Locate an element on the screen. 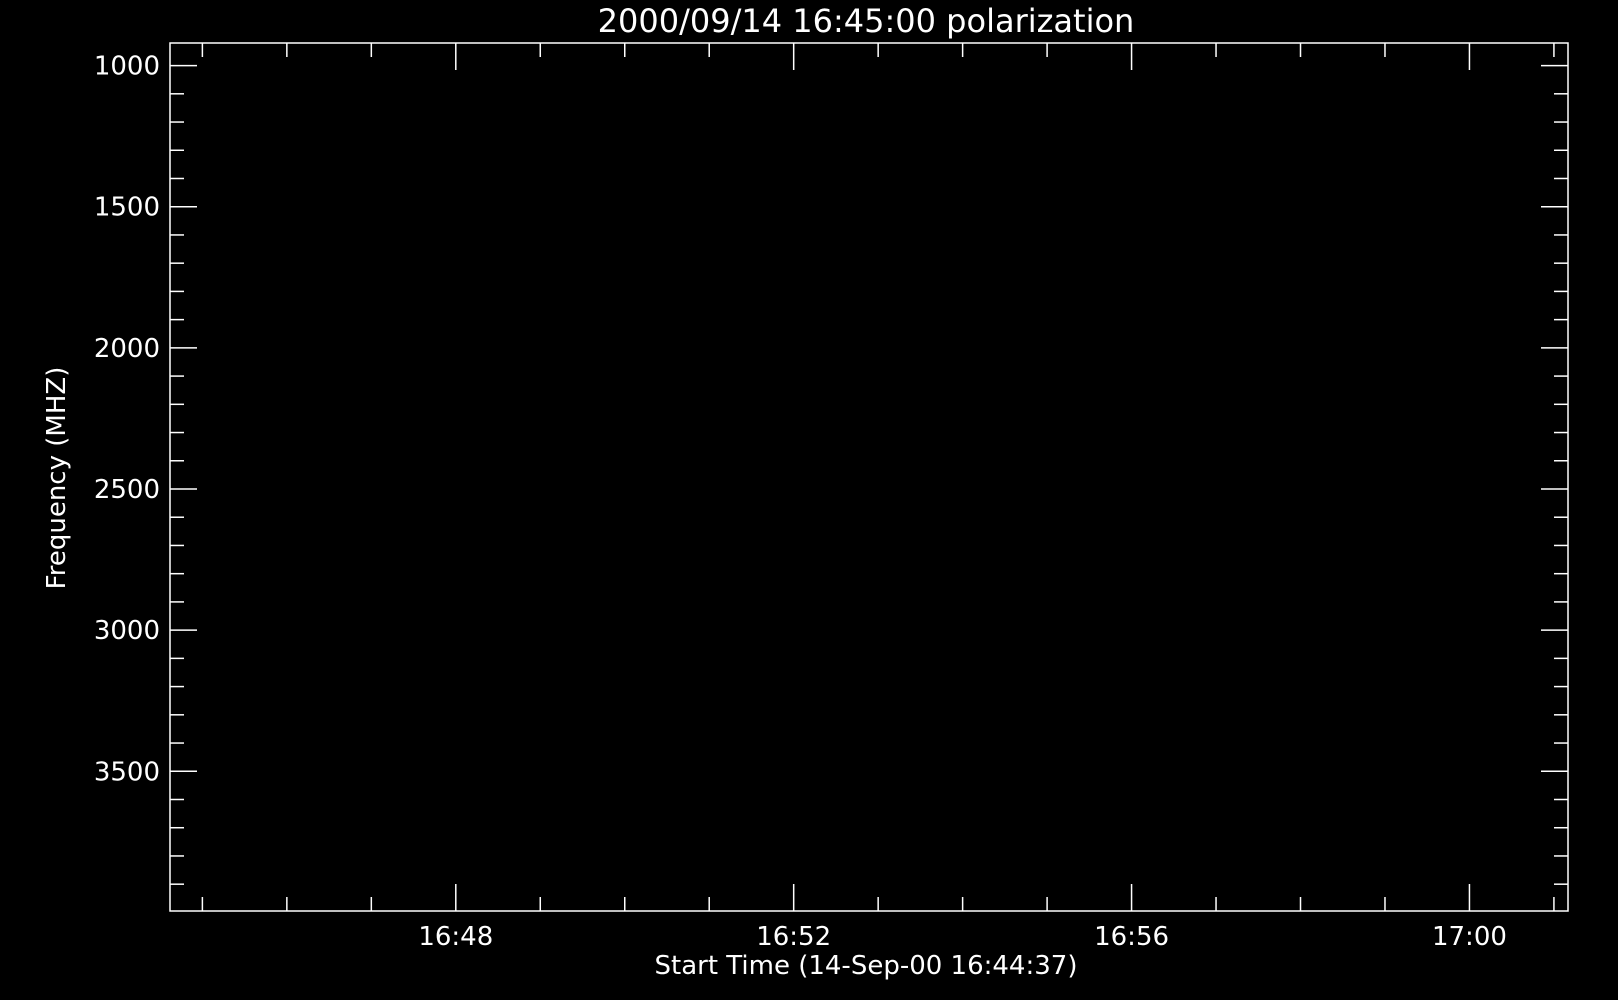 This screenshot has width=1618, height=1000. y-axis-label: Frequency (MHZ) is located at coordinates (57, 478).